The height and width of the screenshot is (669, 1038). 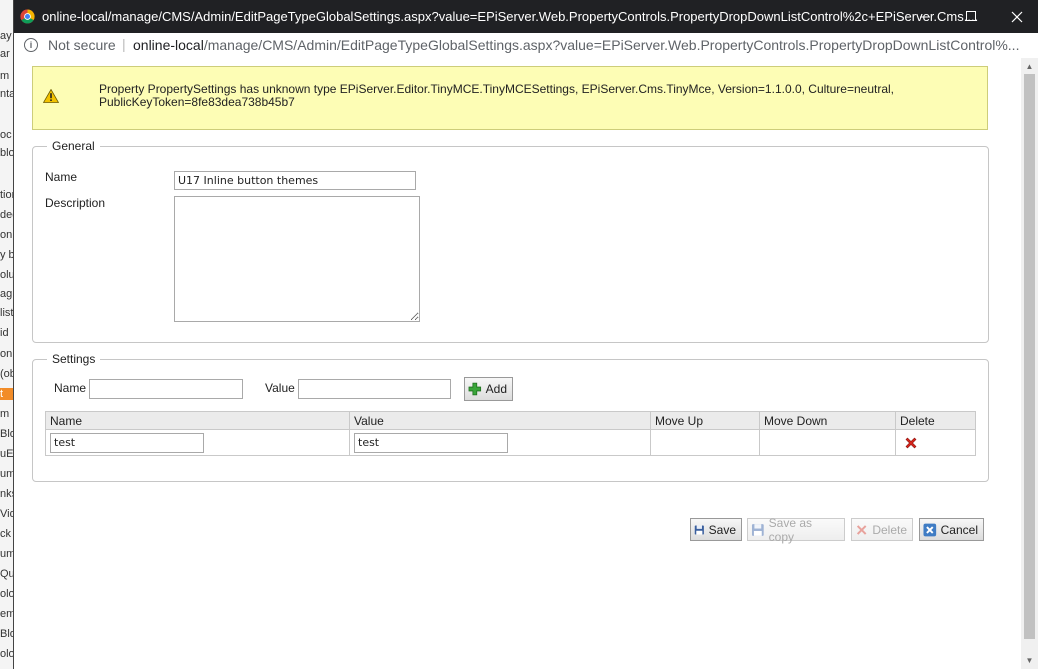 I want to click on minimize-icon, so click(x=924, y=17).